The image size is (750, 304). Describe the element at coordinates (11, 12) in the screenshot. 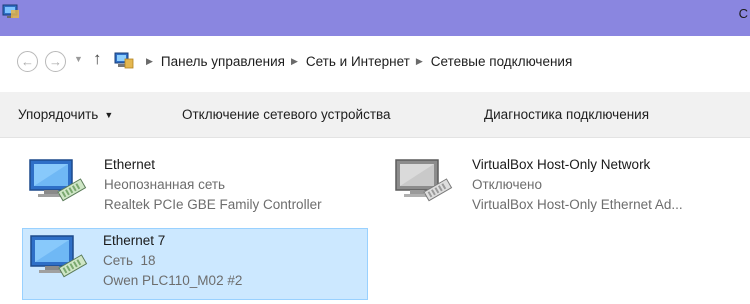

I see `network-connections-icon` at that location.